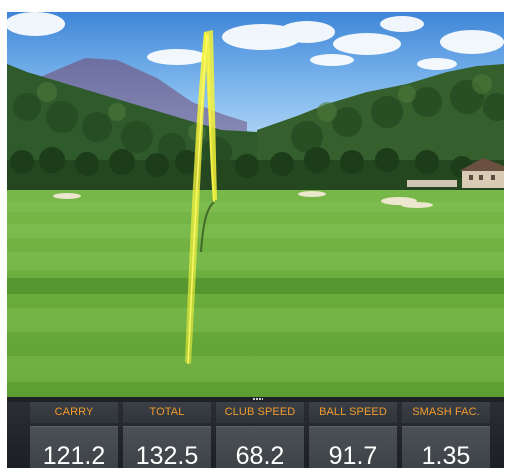 This screenshot has width=507, height=468. I want to click on stat-value-box: 1.35, so click(446, 447).